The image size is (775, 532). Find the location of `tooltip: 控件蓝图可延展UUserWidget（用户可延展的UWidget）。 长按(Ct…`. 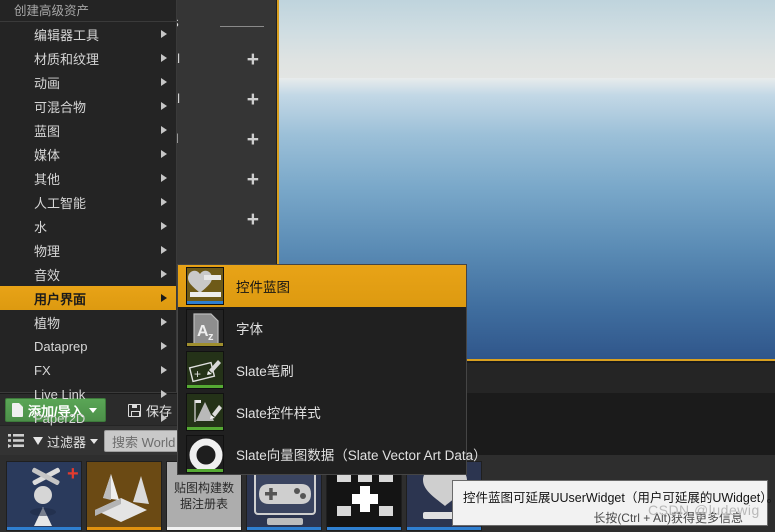

tooltip: 控件蓝图可延展UUserWidget（用户可延展的UWidget）。 长按(Ct… is located at coordinates (613, 503).